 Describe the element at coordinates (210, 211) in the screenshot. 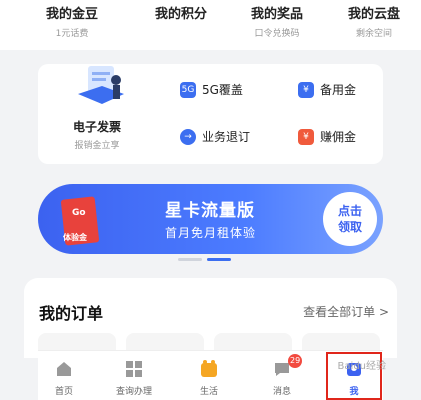

I see `banner-title: 星卡流量版` at that location.